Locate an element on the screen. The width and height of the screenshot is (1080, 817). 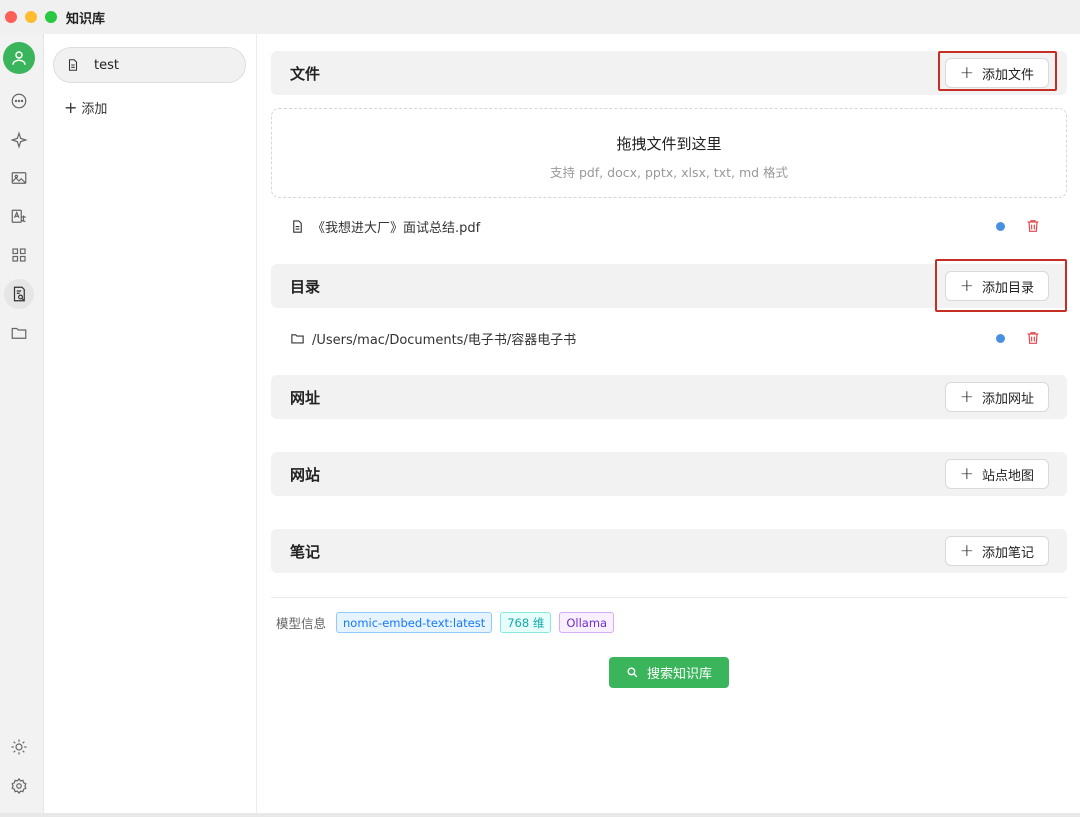
add-url-label: 添加网址 is located at coordinates (1007, 399).